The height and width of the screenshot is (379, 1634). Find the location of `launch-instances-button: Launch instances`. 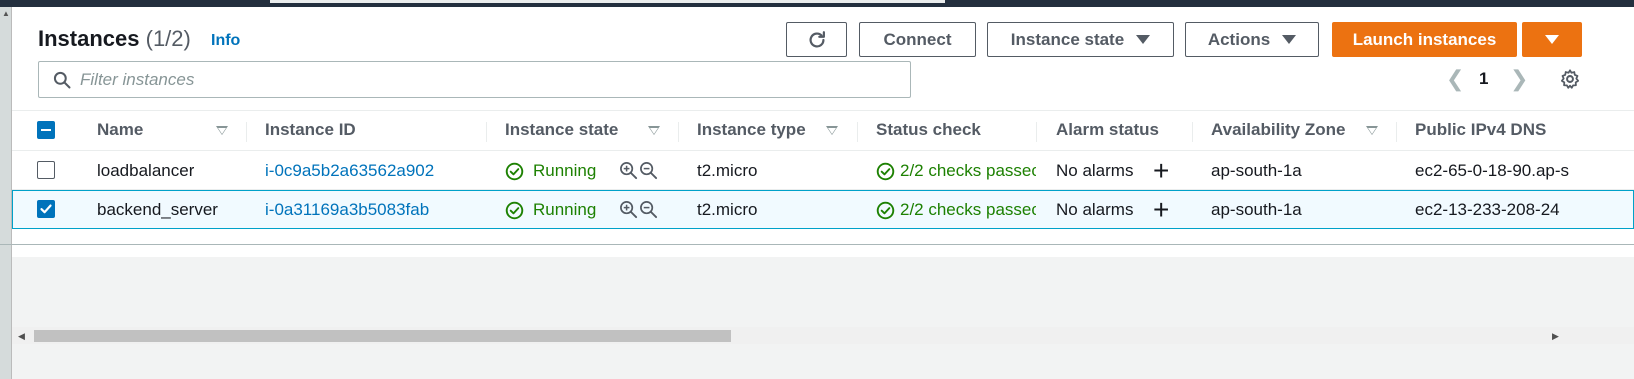

launch-instances-button: Launch instances is located at coordinates (1424, 39).